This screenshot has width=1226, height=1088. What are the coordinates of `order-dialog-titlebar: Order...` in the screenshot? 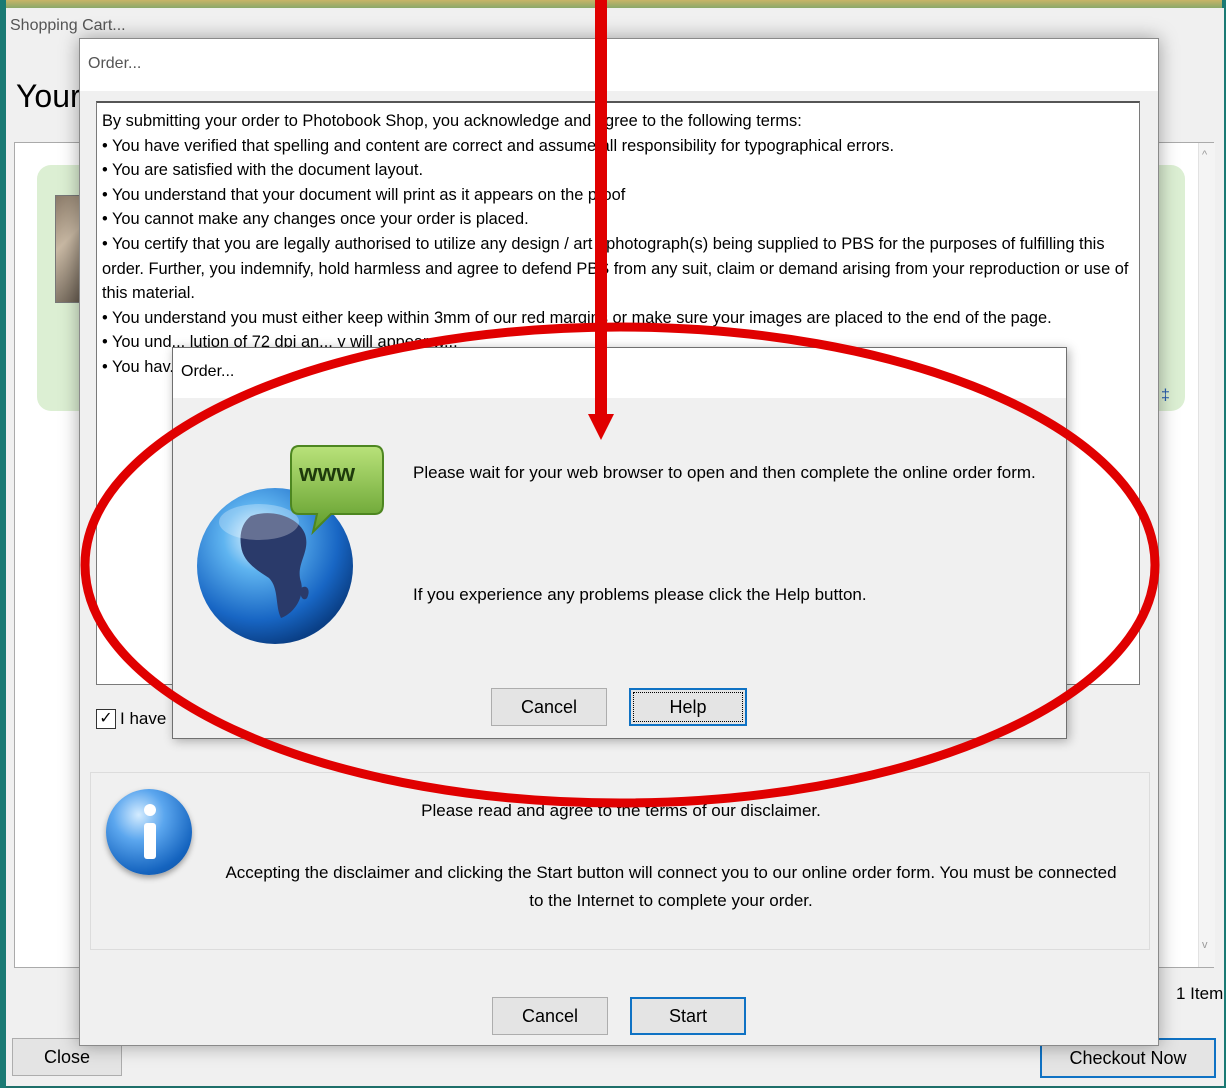 It's located at (619, 65).